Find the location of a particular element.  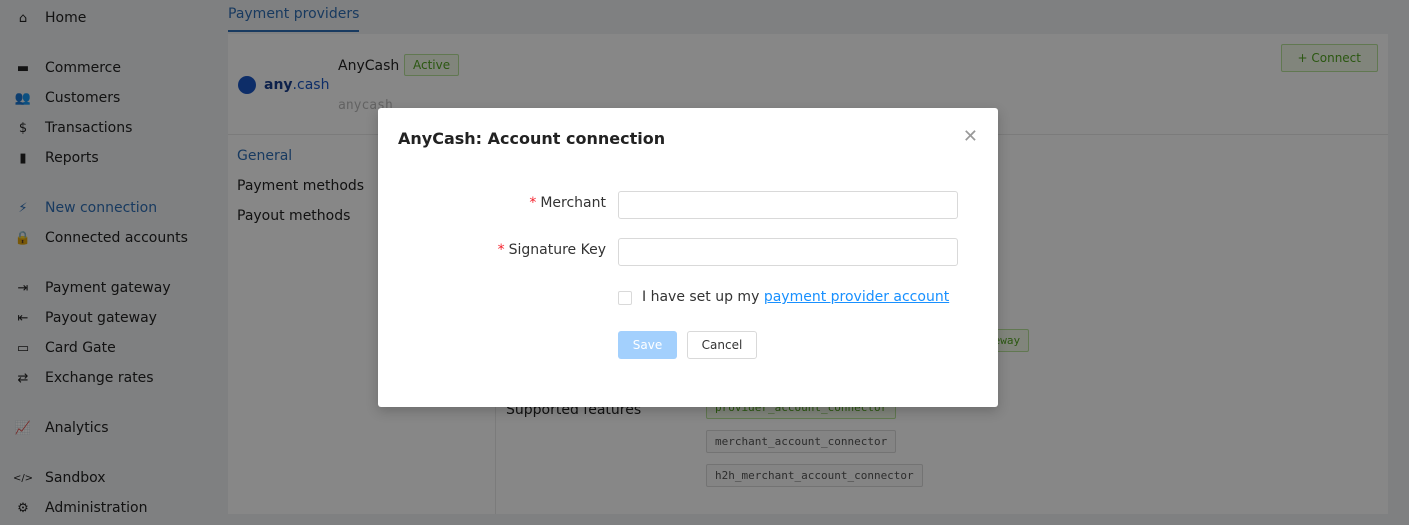

label: Merchant is located at coordinates (573, 203).